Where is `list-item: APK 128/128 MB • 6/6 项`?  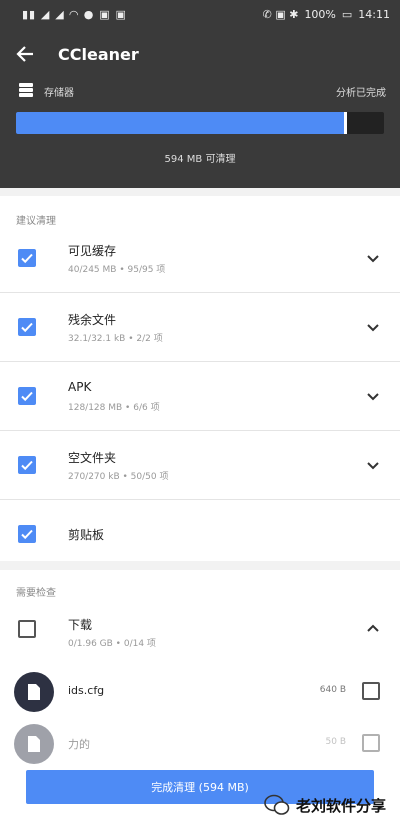
list-item: APK 128/128 MB • 6/6 项 is located at coordinates (200, 396).